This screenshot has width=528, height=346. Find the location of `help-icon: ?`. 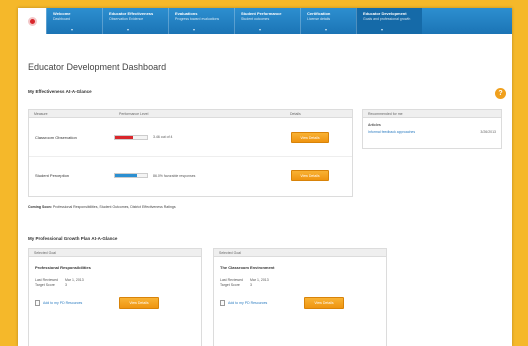

help-icon: ? is located at coordinates (500, 93).